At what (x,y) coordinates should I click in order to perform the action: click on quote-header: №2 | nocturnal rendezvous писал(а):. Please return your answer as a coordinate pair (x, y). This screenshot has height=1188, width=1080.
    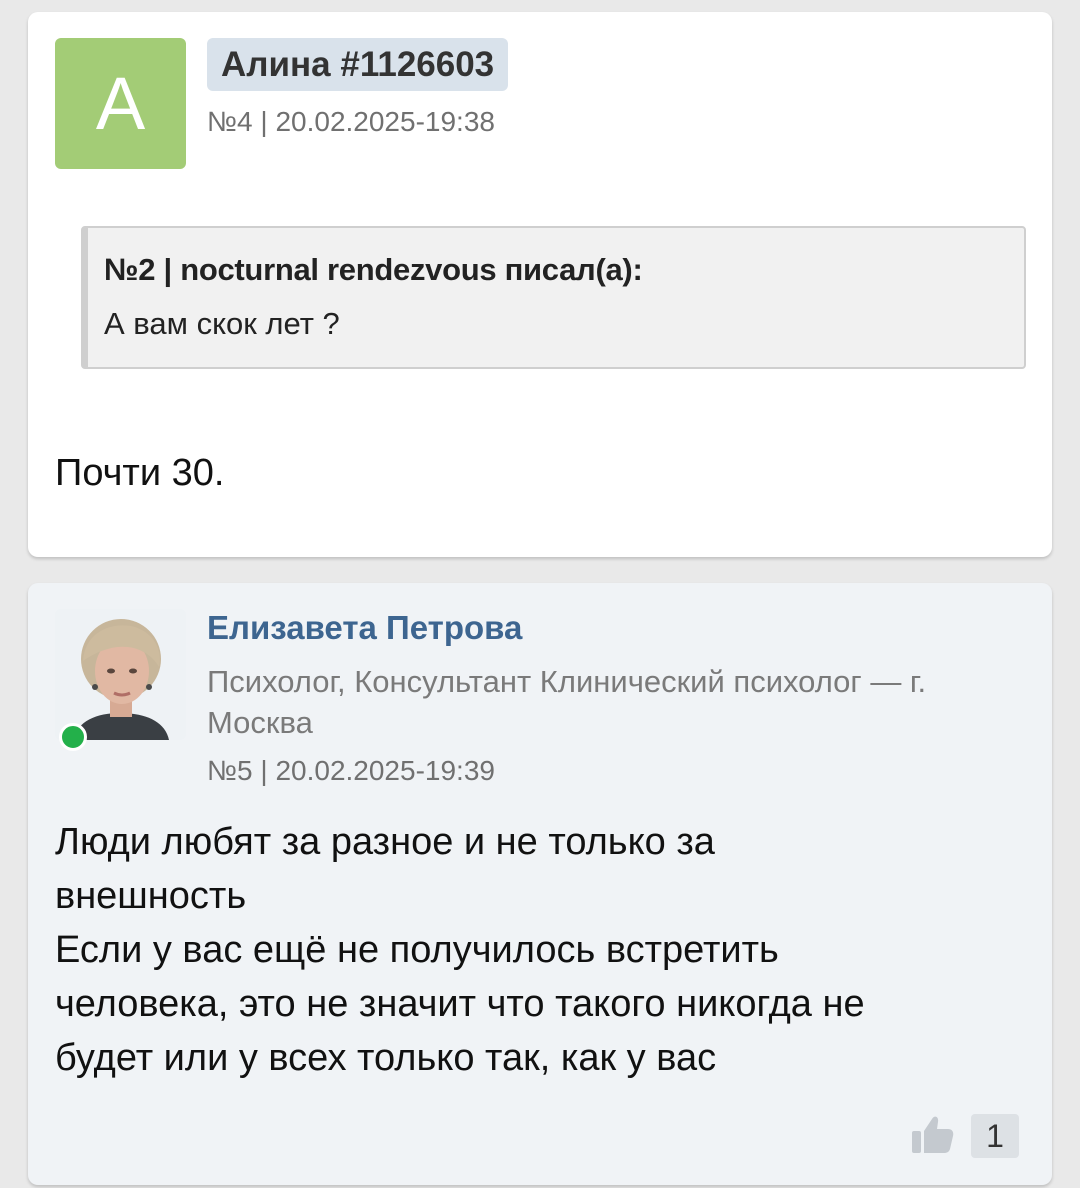
    Looking at the image, I should click on (373, 269).